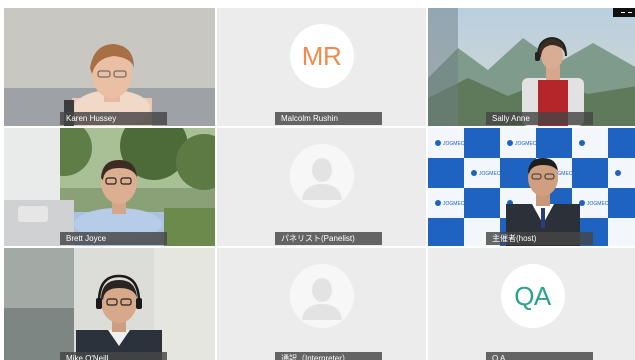 The height and width of the screenshot is (360, 635). I want to click on video-tile-qa: QA Q A, so click(531, 304).